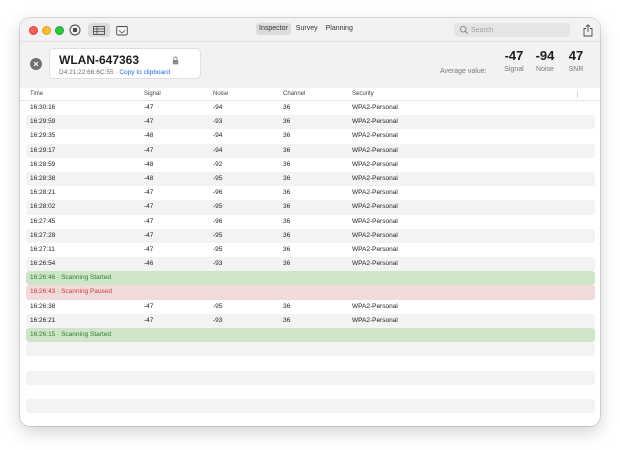 The height and width of the screenshot is (450, 620). I want to click on cell-time: 16:28:59, so click(43, 164).